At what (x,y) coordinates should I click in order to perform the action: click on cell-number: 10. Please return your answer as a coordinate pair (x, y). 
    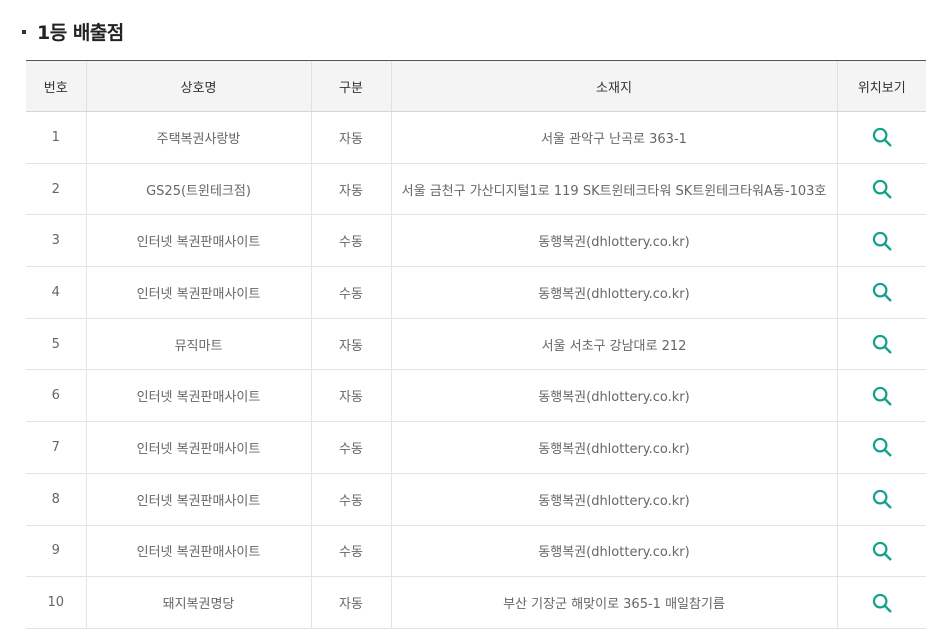
    Looking at the image, I should click on (56, 602).